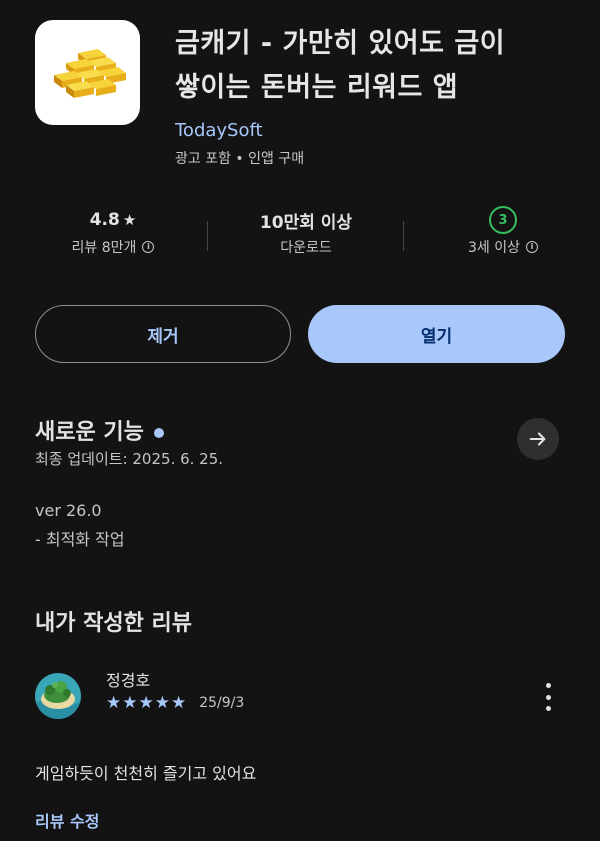 The image size is (600, 841). Describe the element at coordinates (306, 222) in the screenshot. I see `downloads-value: 10만회 이상` at that location.